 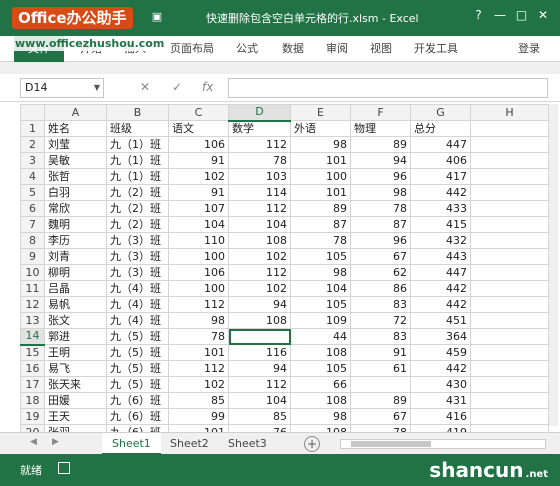 What do you see at coordinates (62, 88) in the screenshot?
I see `name-box: D14 ▼` at bounding box center [62, 88].